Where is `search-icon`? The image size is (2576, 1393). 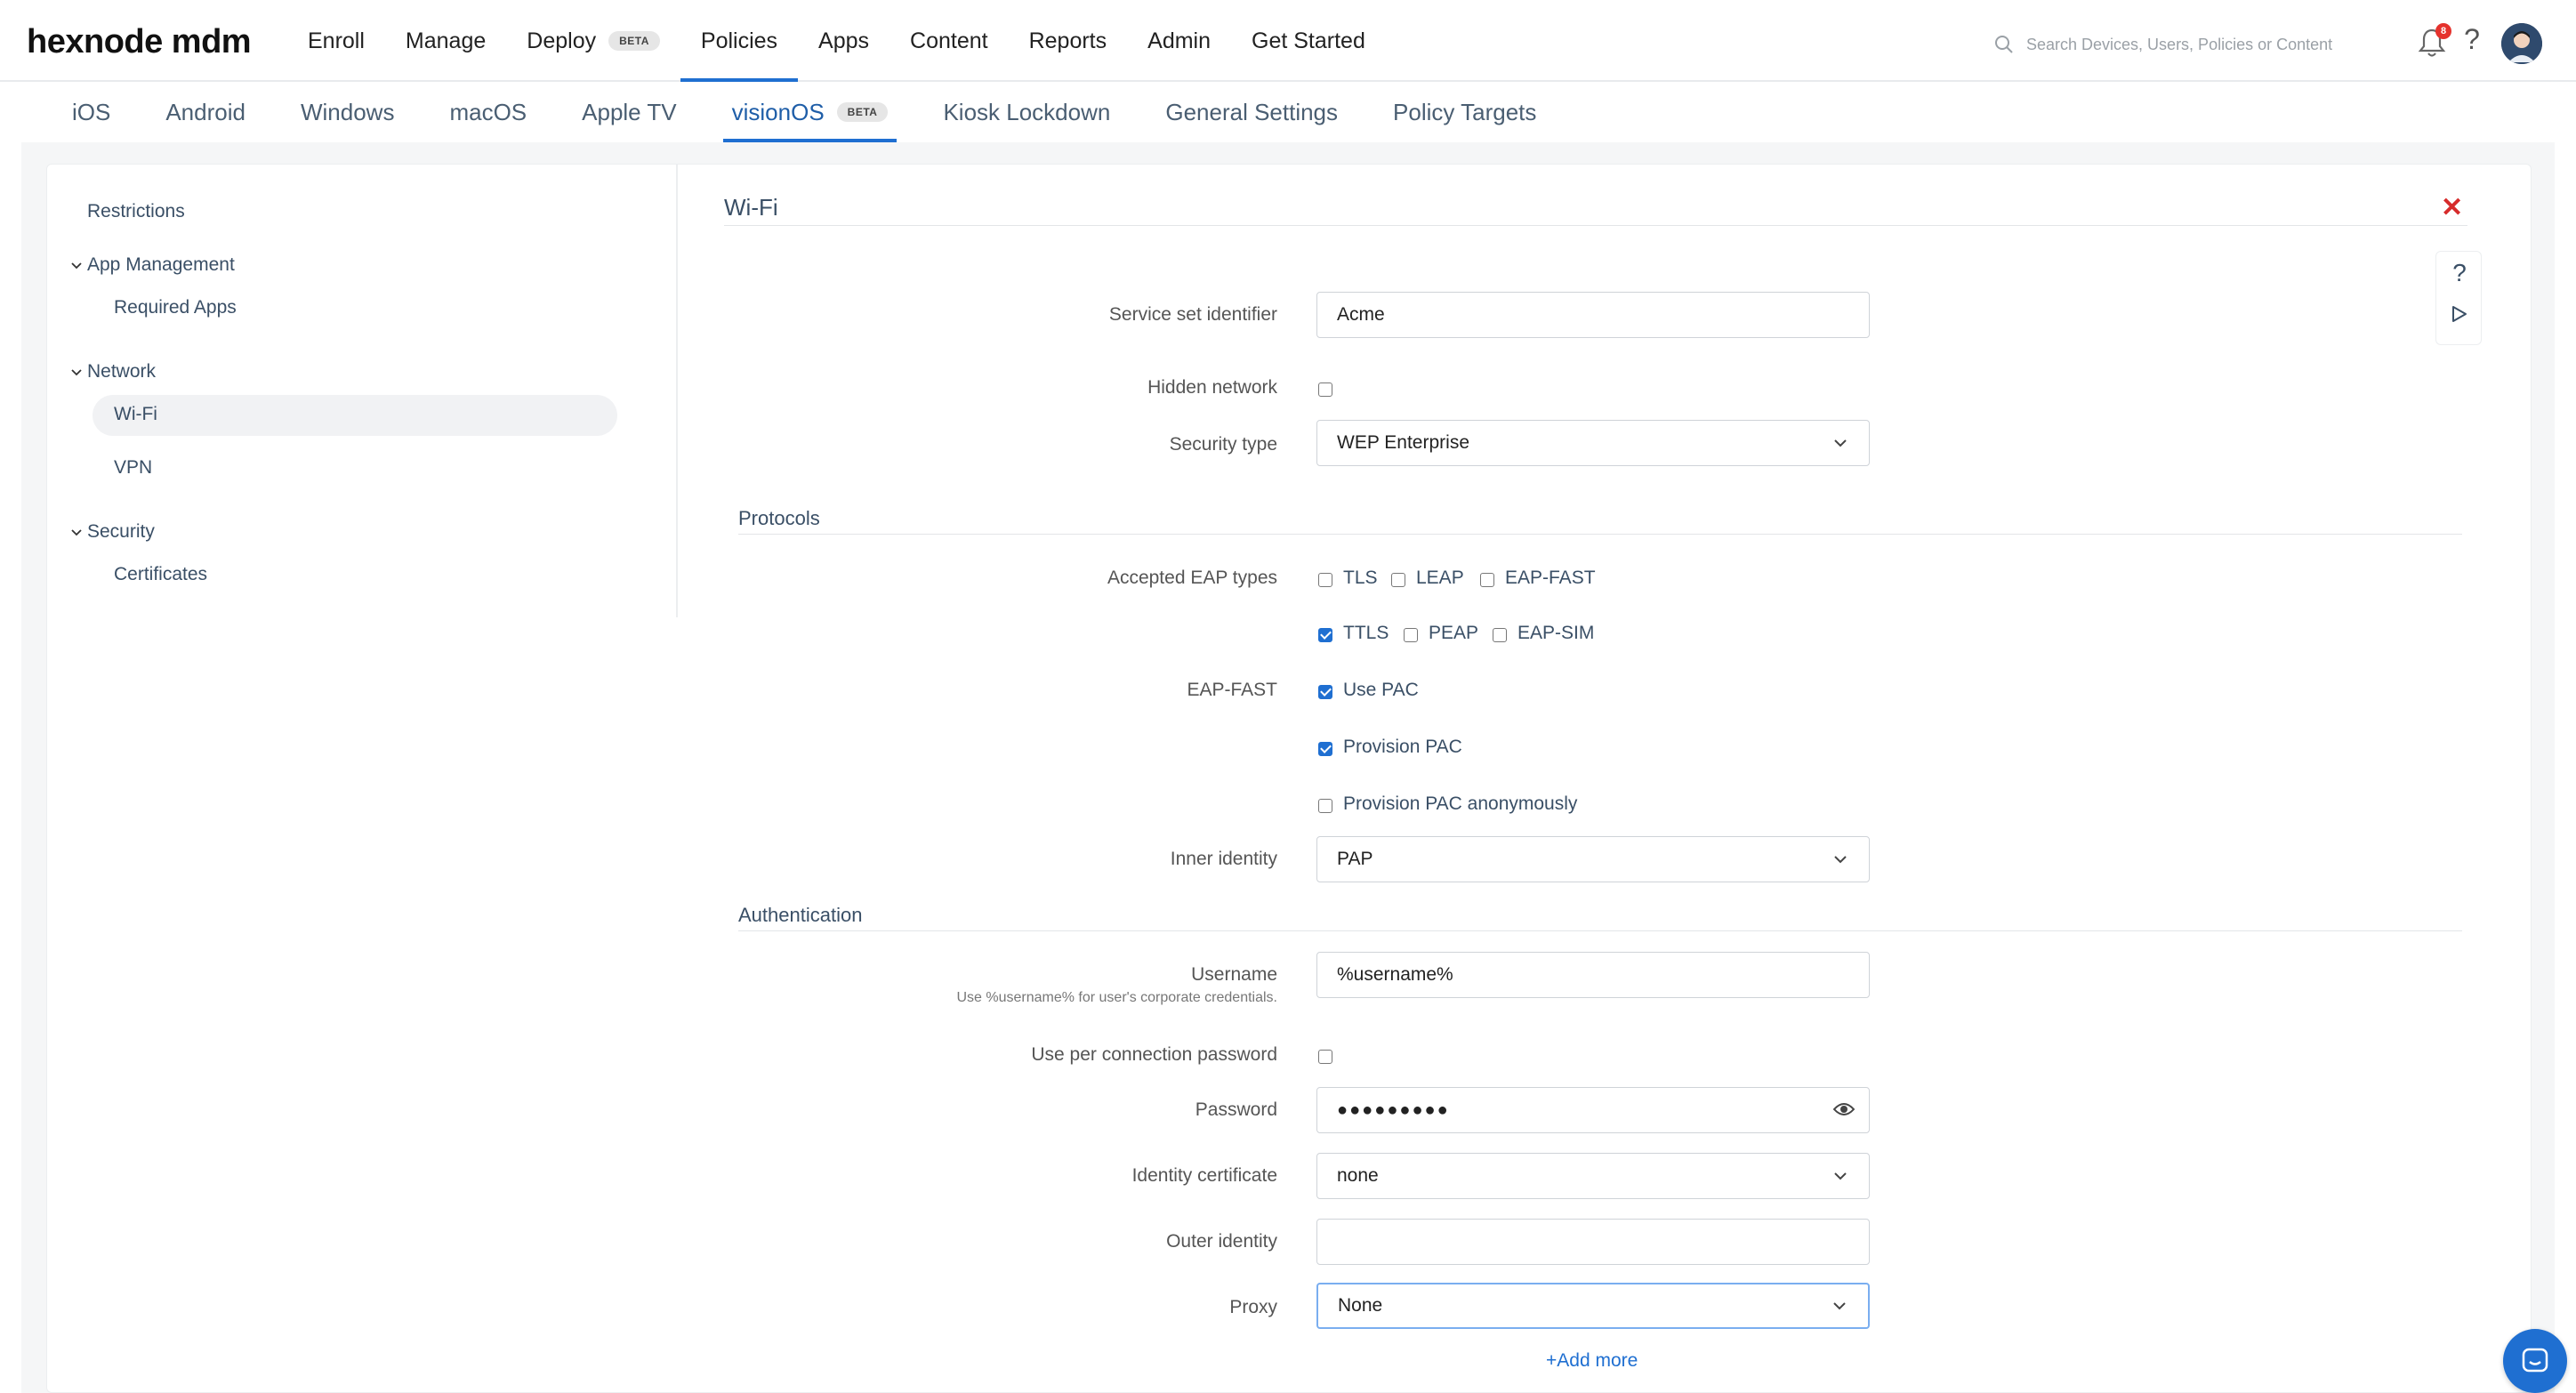 search-icon is located at coordinates (2004, 44).